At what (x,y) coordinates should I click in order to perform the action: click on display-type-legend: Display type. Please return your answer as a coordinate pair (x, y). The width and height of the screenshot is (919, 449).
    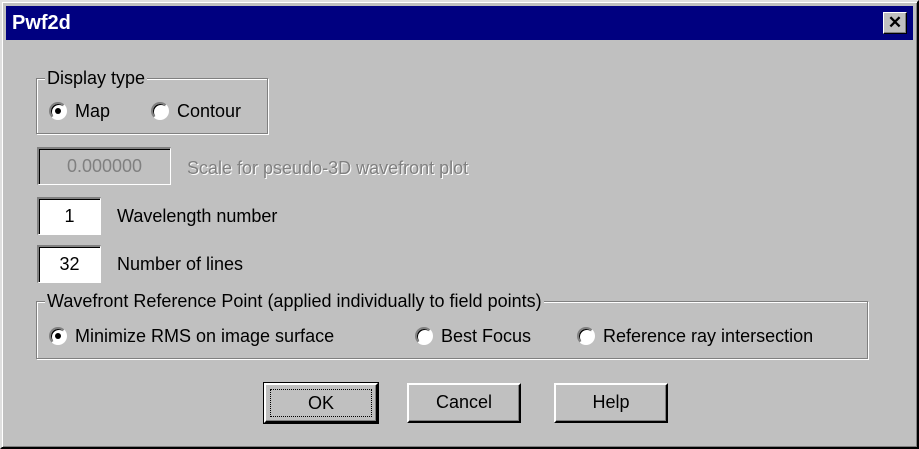
    Looking at the image, I should click on (96, 78).